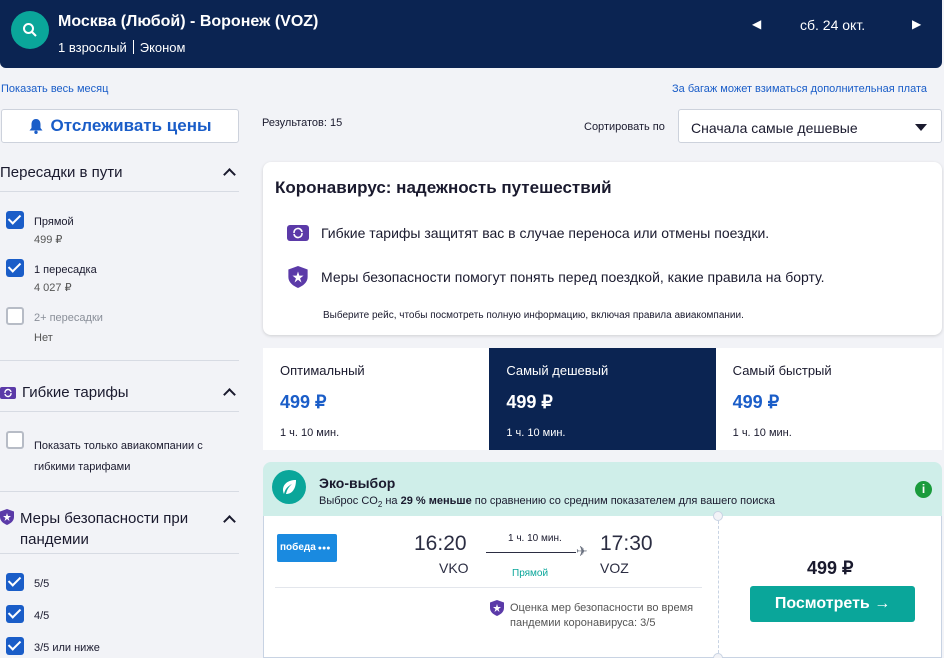  I want to click on tab-fastest: Самый быстрый 499 ₽ 1 ч. 10 мин., so click(829, 399).